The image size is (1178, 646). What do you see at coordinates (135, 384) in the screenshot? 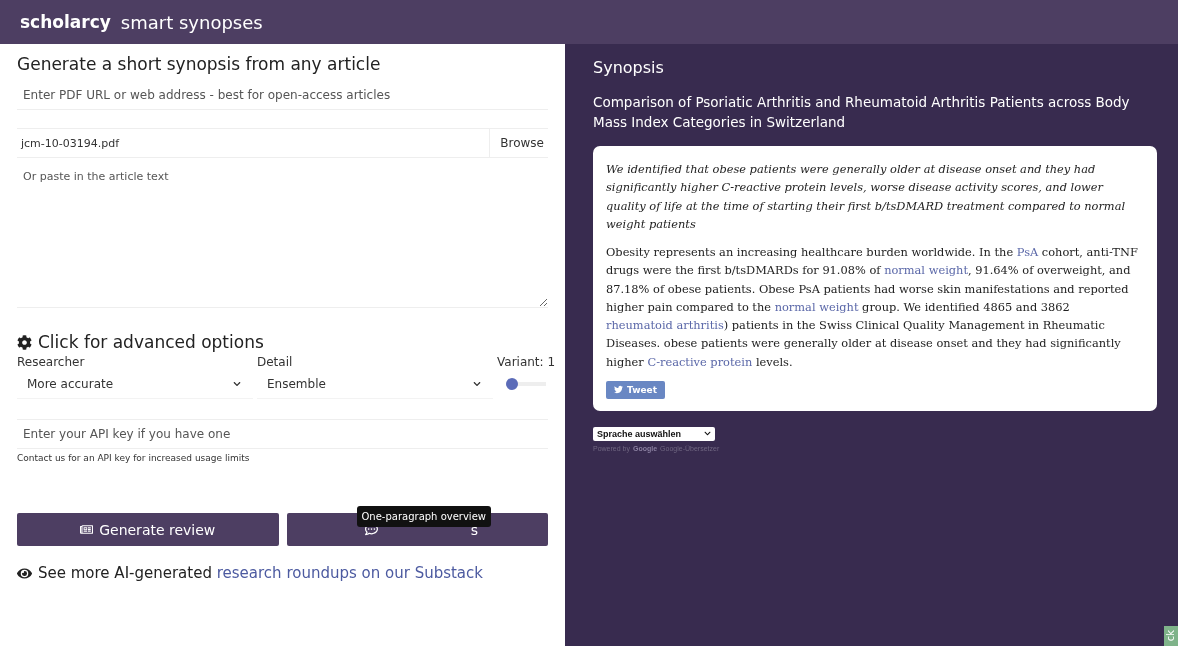
I see `researcher-select: More accurate` at bounding box center [135, 384].